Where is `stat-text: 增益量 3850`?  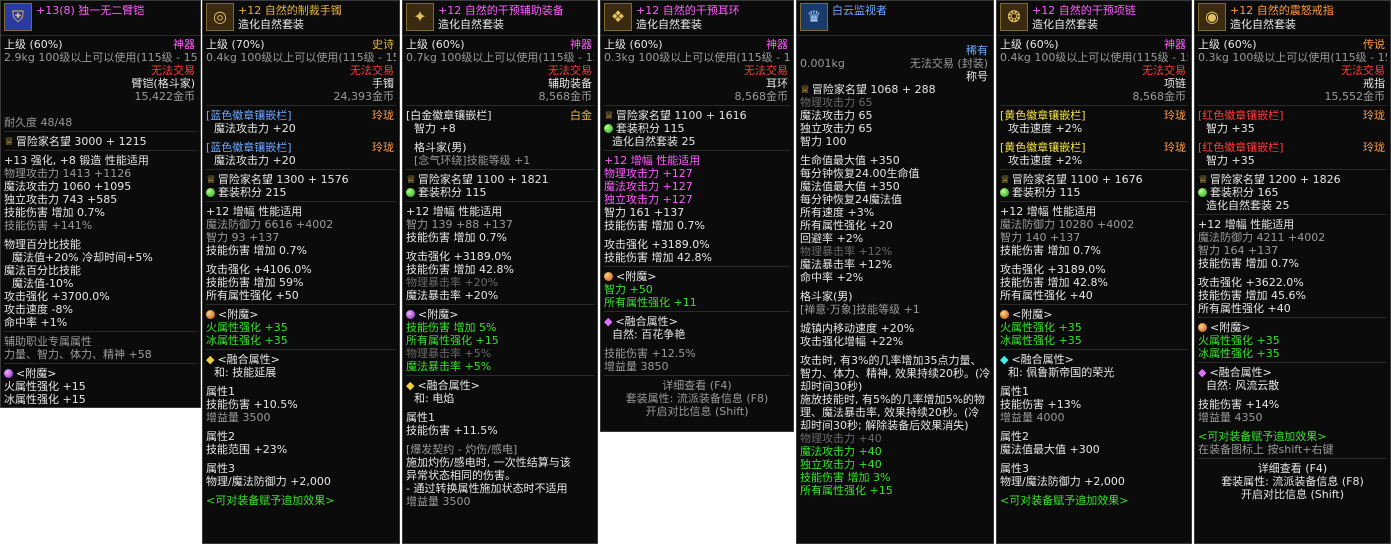
stat-text: 增益量 3850 is located at coordinates (636, 366).